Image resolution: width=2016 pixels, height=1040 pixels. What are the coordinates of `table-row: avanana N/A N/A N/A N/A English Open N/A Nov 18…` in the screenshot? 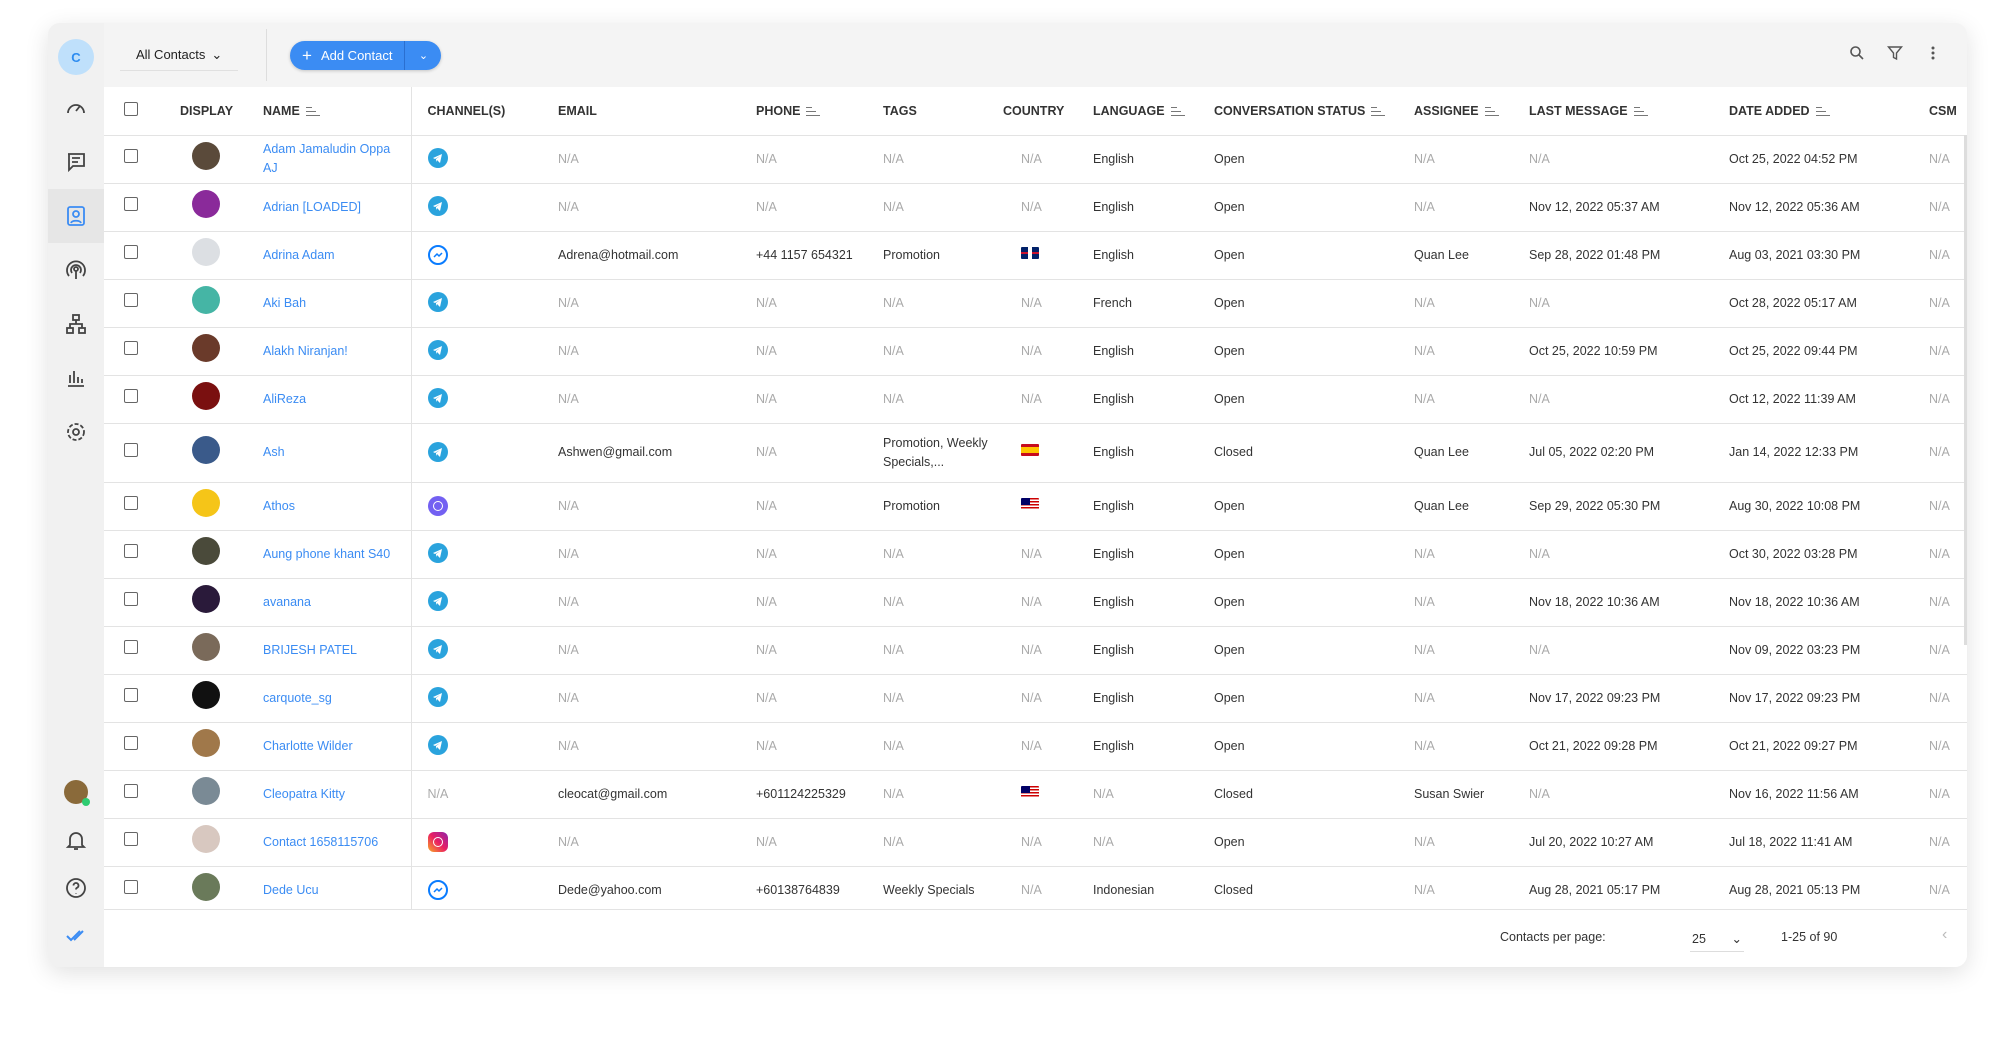 It's located at (1035, 602).